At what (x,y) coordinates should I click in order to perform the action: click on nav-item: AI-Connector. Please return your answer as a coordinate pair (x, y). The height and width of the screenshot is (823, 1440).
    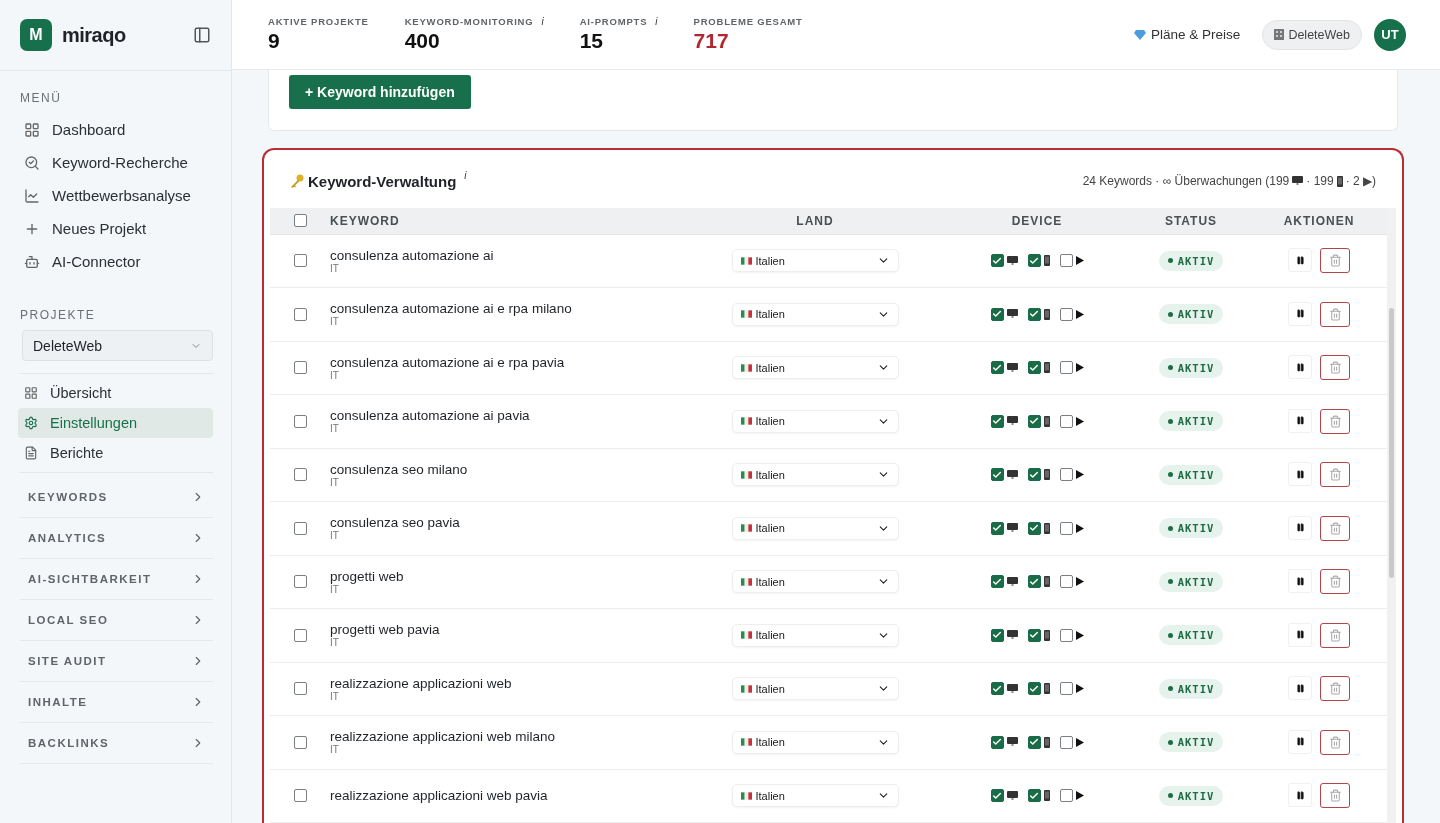
    Looking at the image, I should click on (115, 261).